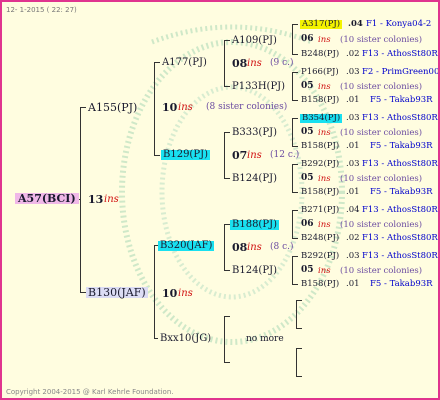 The width and height of the screenshot is (440, 400). What do you see at coordinates (399, 24) in the screenshot?
I see `gen4-code: F1 - Konya04-2` at bounding box center [399, 24].